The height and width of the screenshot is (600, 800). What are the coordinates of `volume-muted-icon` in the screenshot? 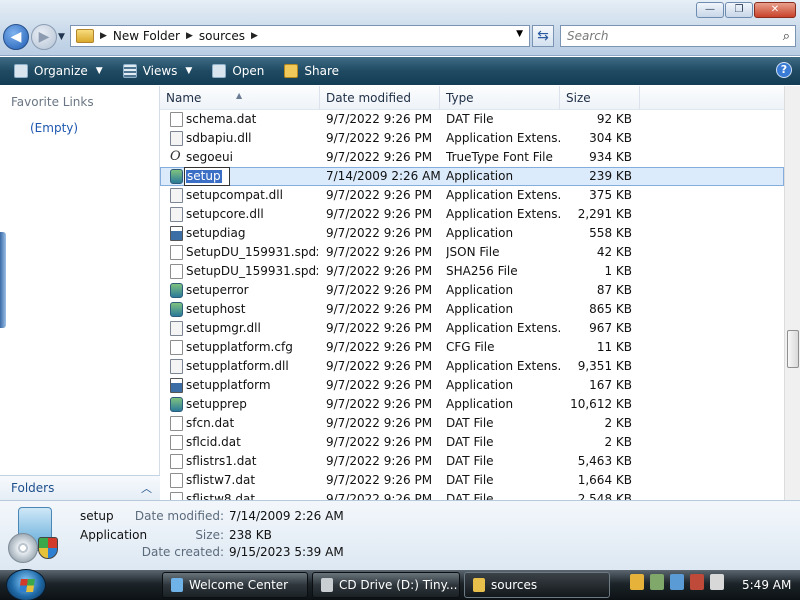 It's located at (717, 582).